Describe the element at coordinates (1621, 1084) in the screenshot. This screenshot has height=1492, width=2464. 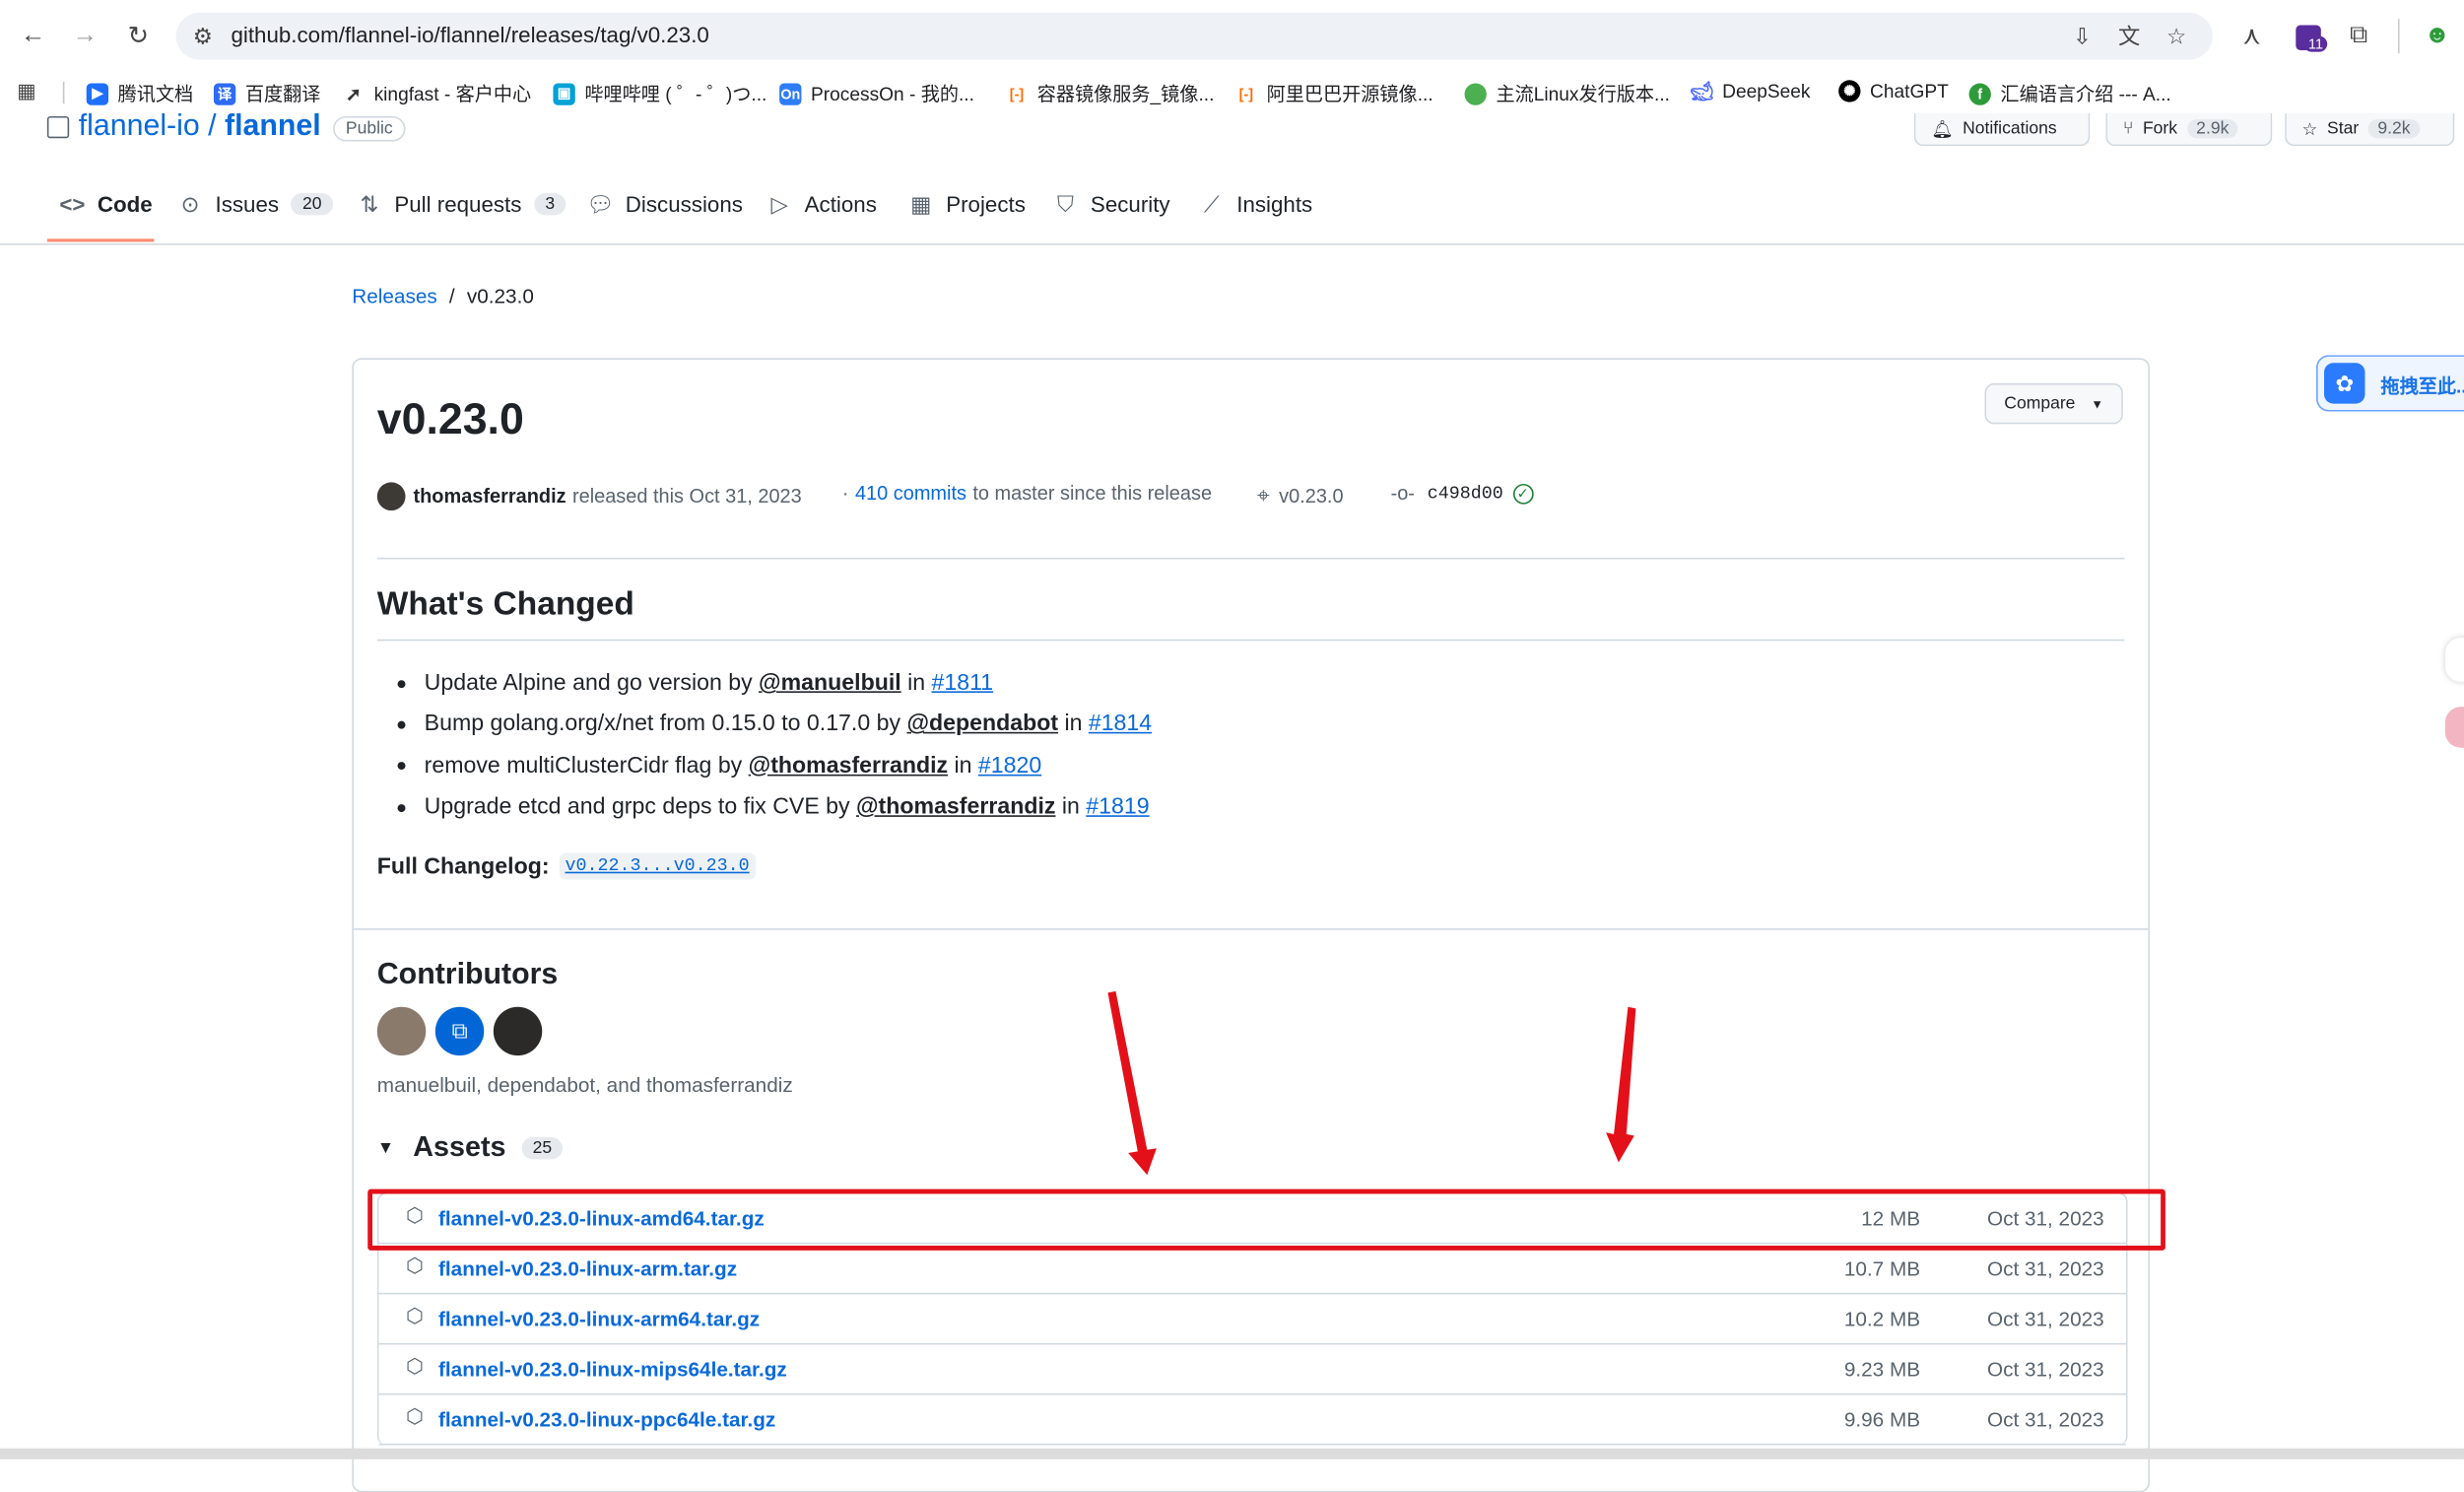
I see `arrow-right` at that location.